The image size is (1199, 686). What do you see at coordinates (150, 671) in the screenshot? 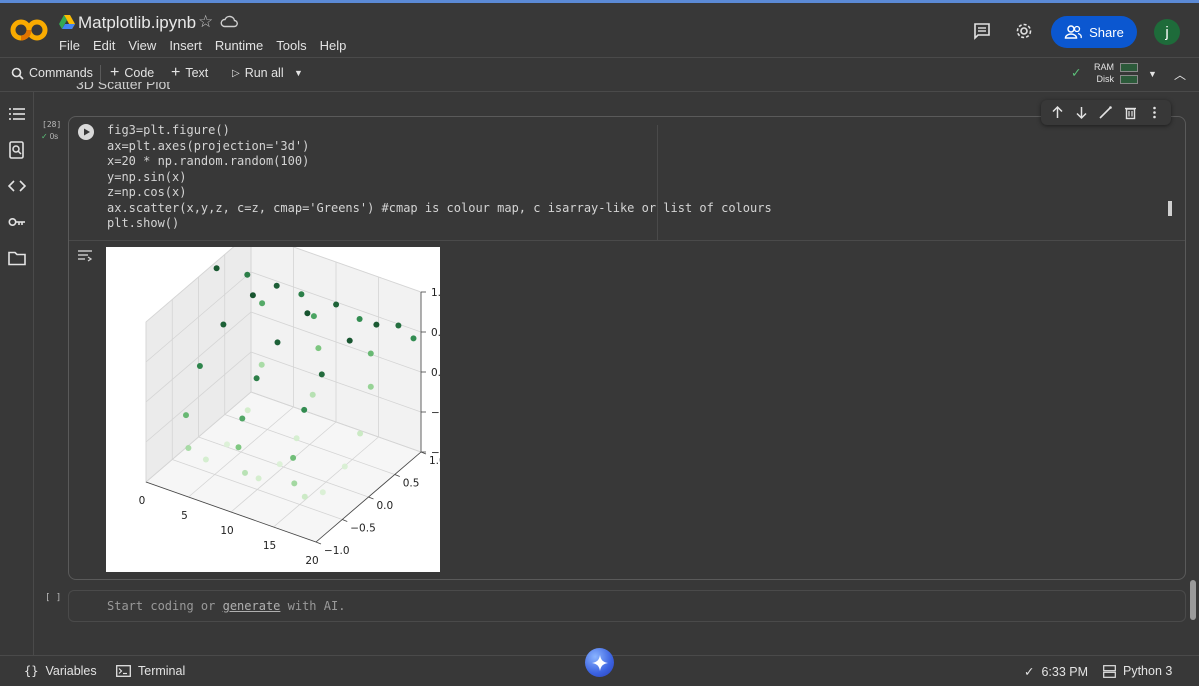
I see `terminal-button: Terminal` at bounding box center [150, 671].